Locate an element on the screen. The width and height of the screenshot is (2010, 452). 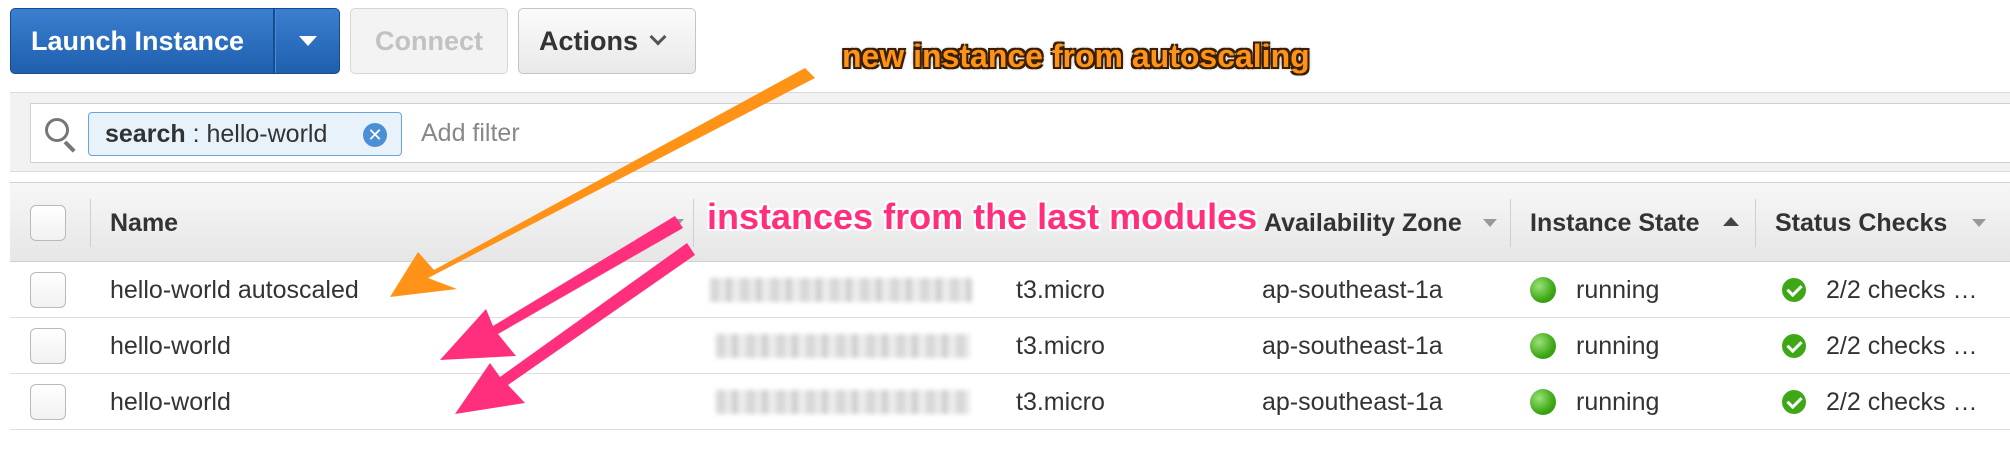
annotation-new-instance: new instance from autoscaling is located at coordinates (1076, 56).